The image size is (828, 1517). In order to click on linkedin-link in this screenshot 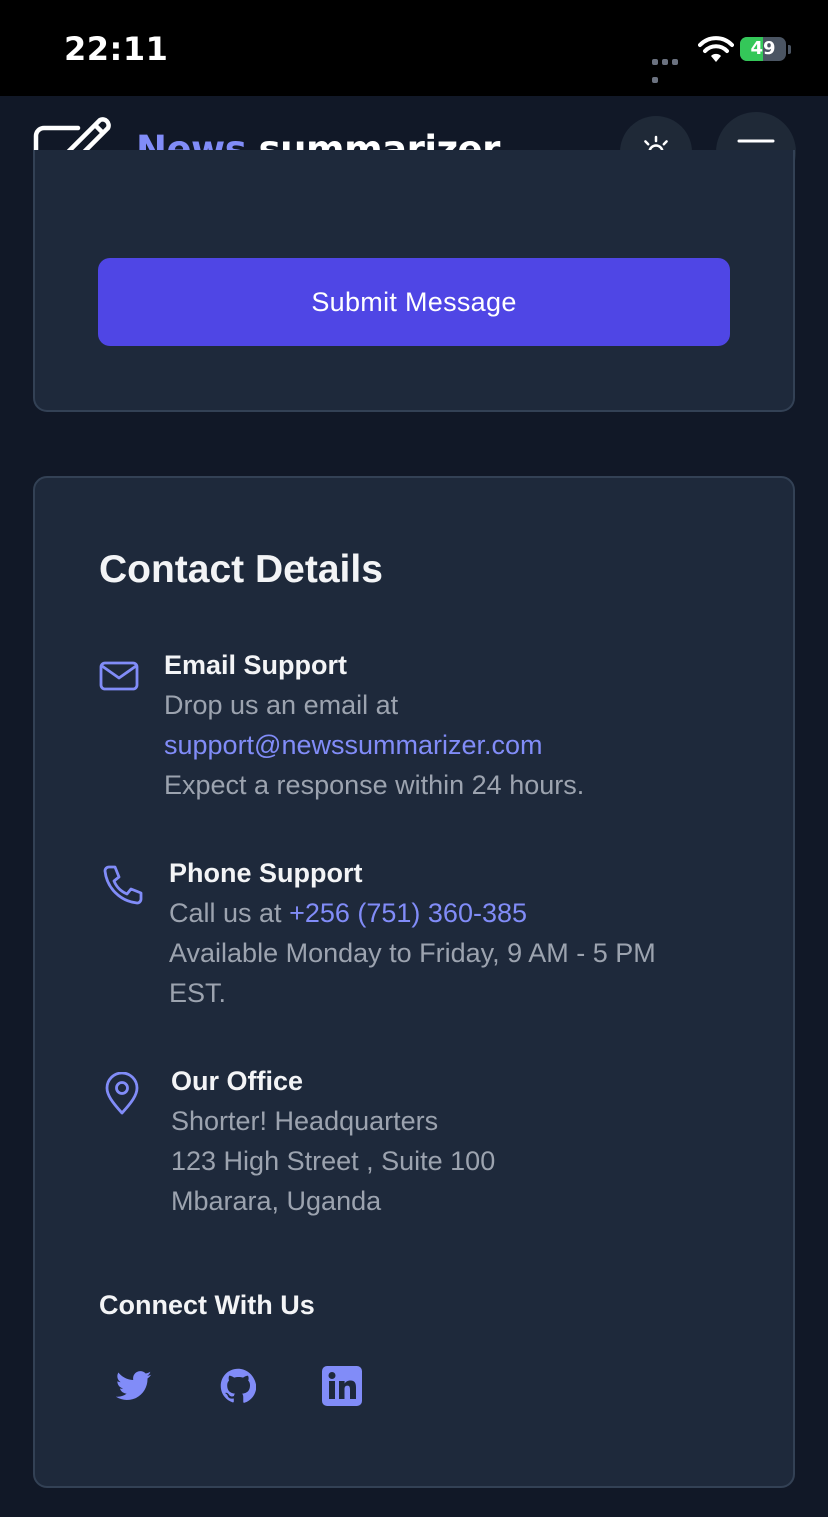, I will do `click(342, 1386)`.